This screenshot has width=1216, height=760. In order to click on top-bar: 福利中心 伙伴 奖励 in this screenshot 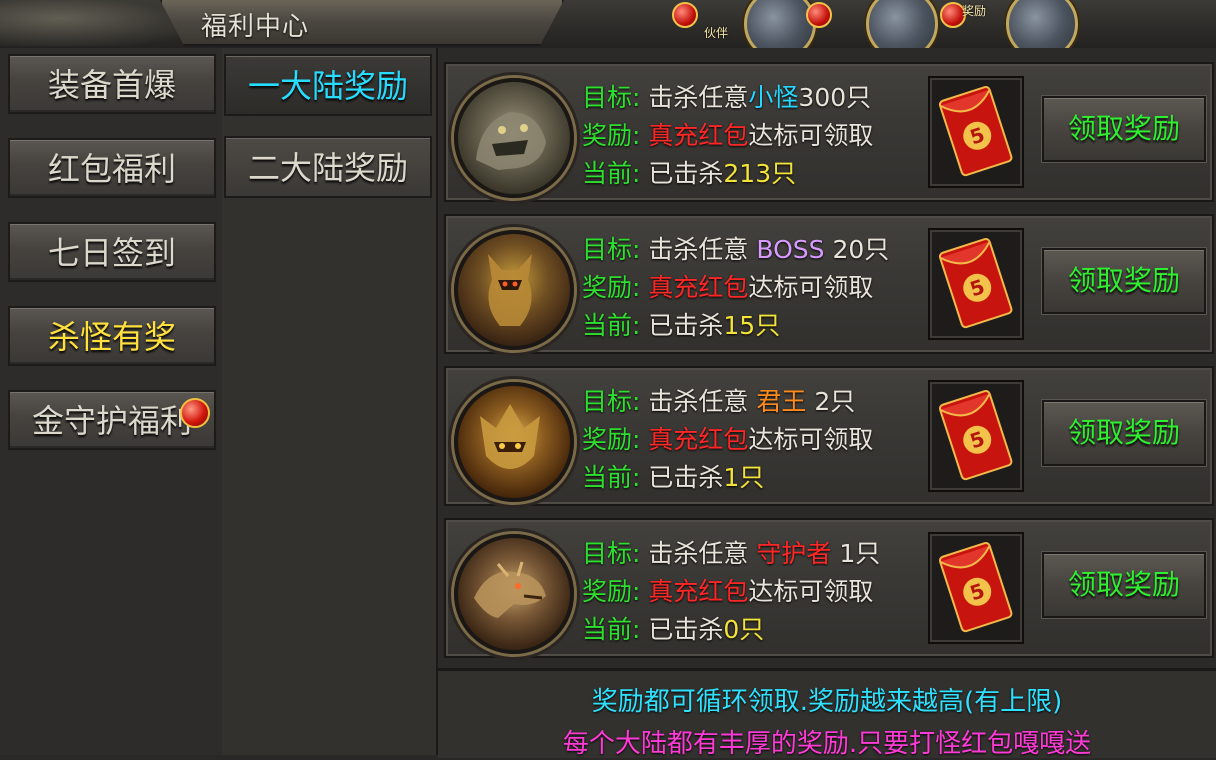, I will do `click(608, 30)`.